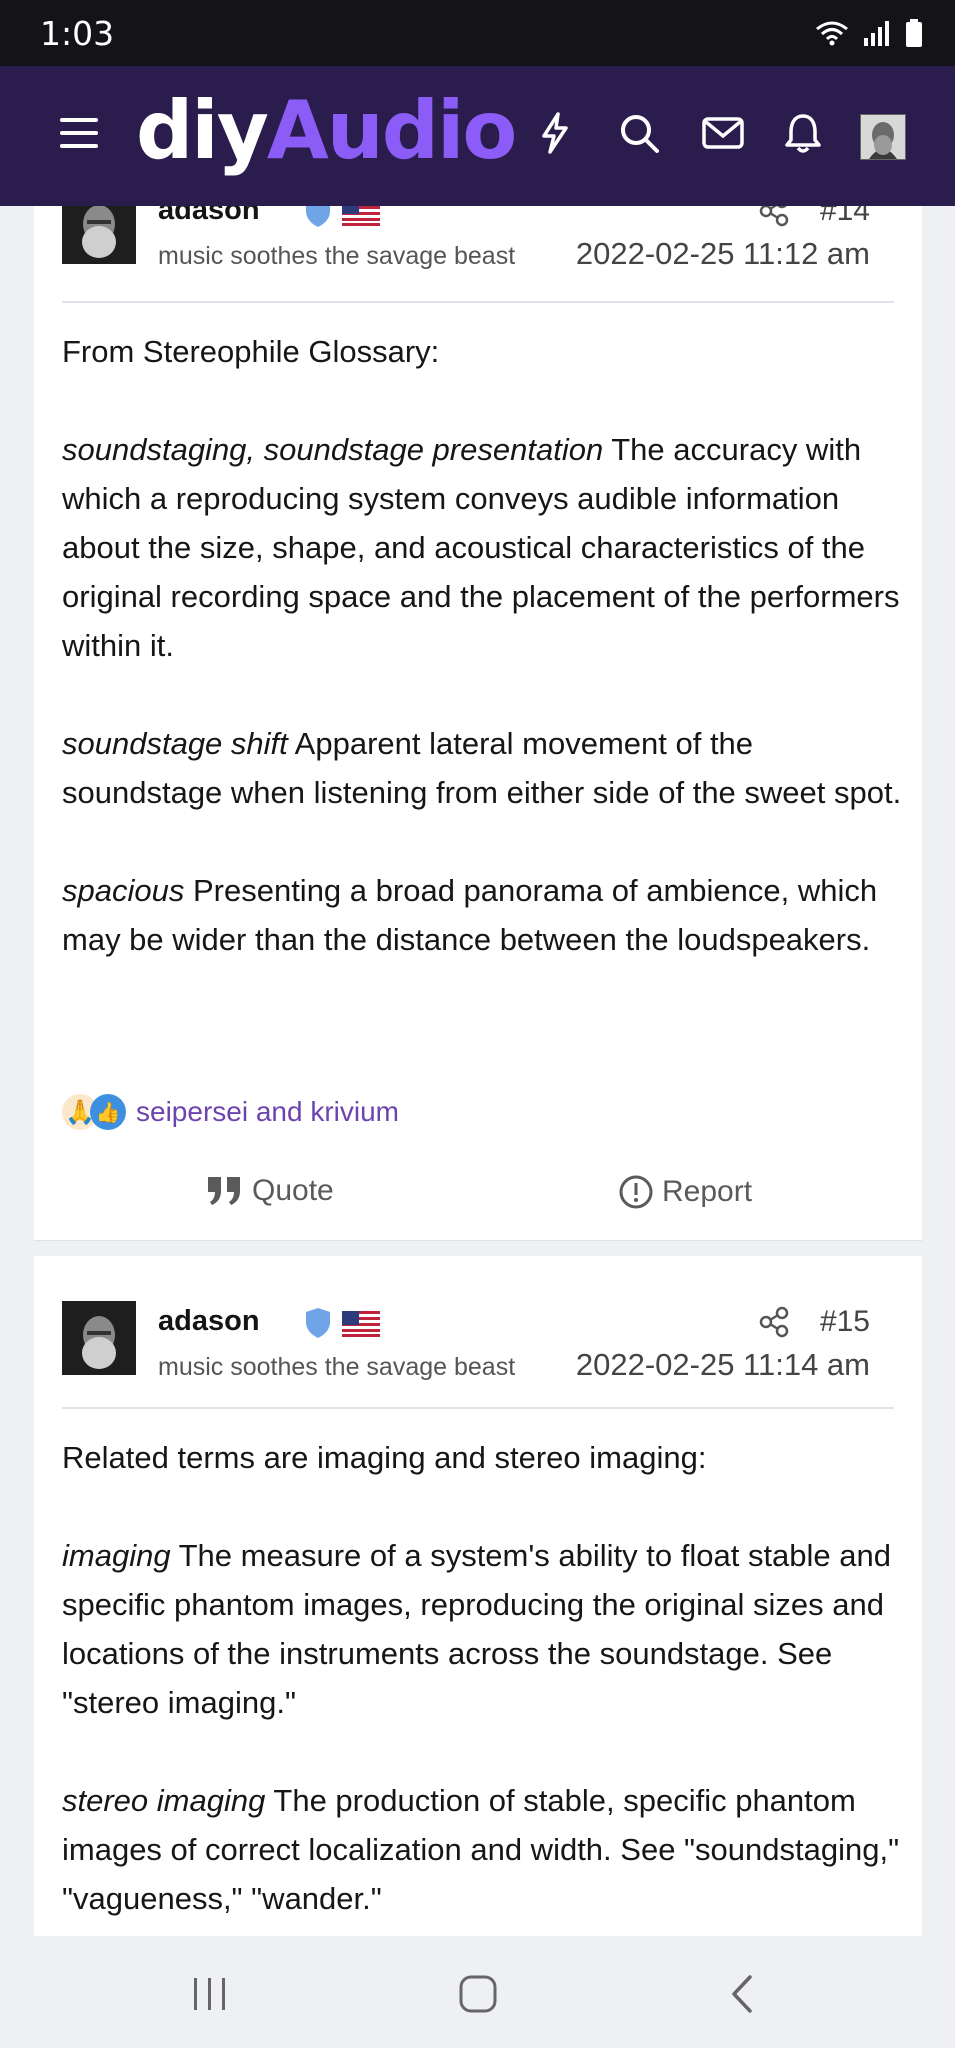  Describe the element at coordinates (832, 33) in the screenshot. I see `wifi-icon` at that location.